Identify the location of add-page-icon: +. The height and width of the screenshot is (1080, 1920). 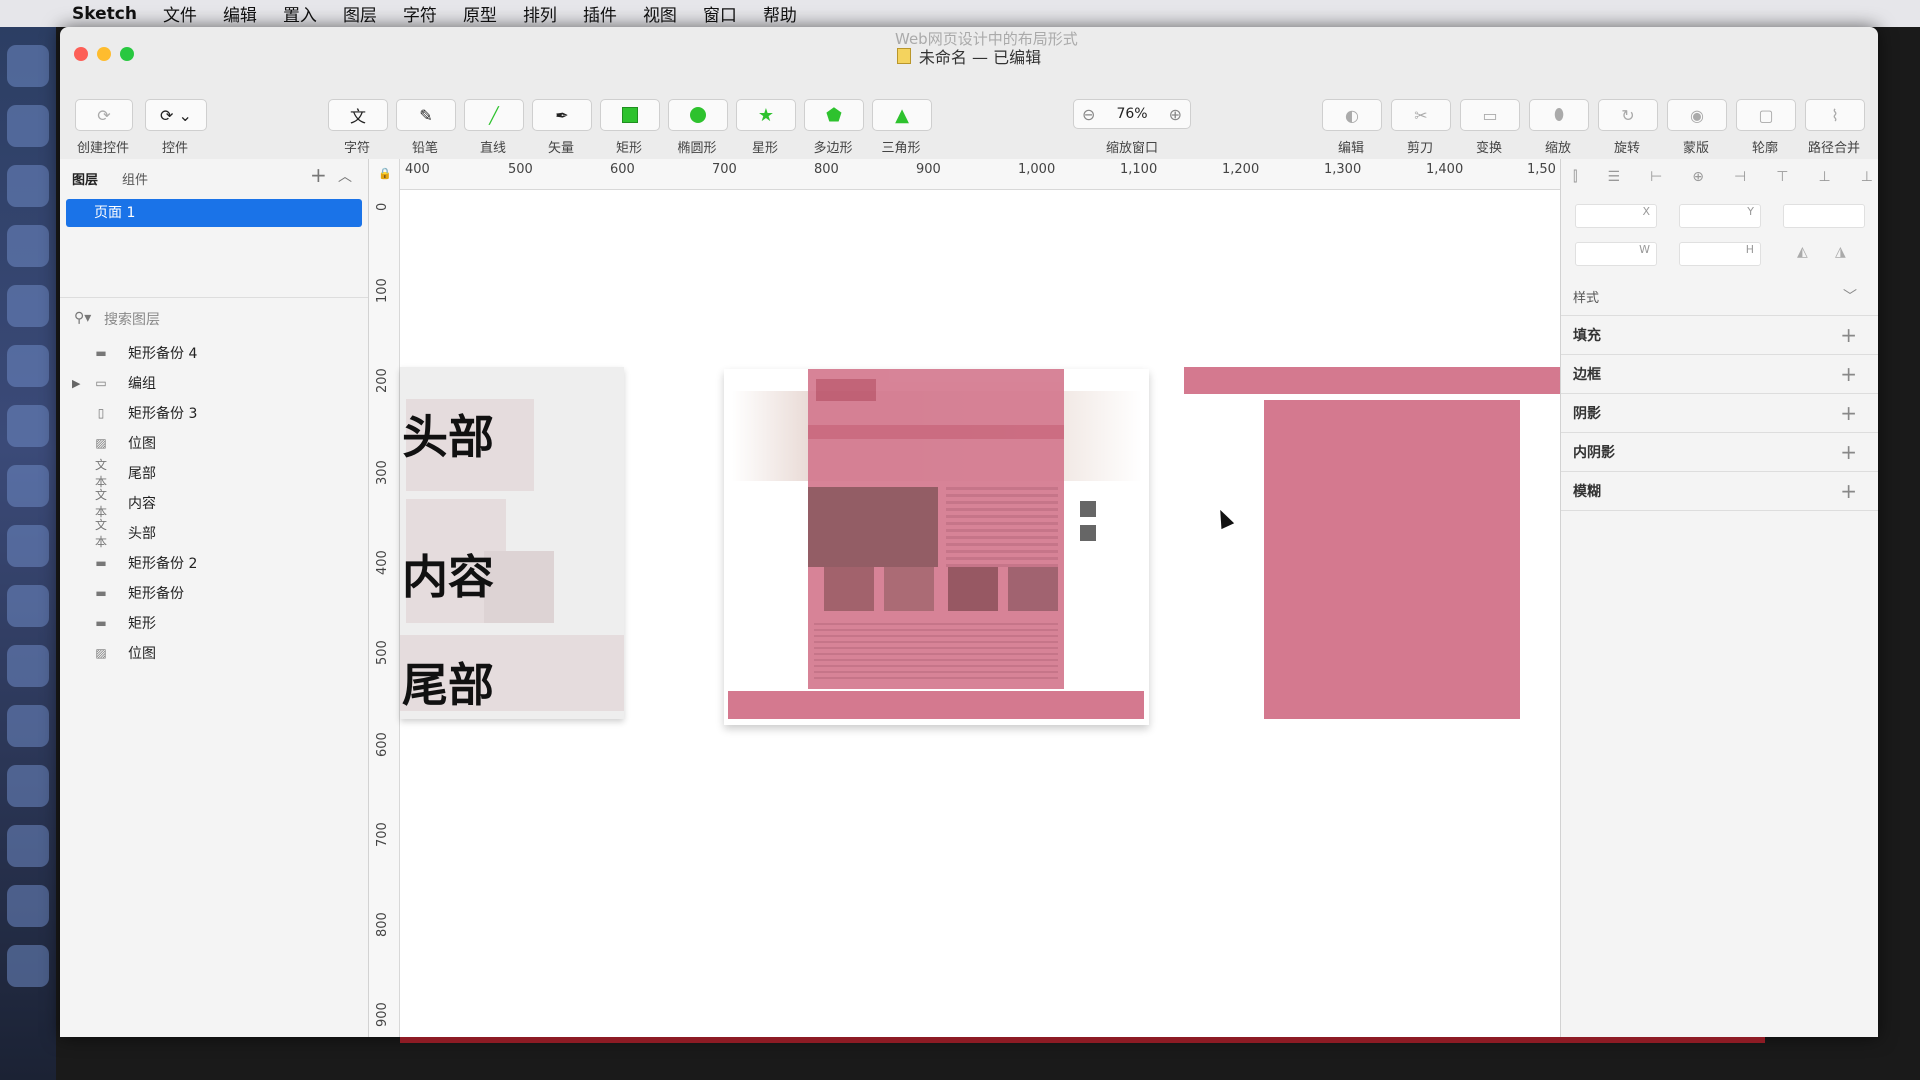
(318, 175).